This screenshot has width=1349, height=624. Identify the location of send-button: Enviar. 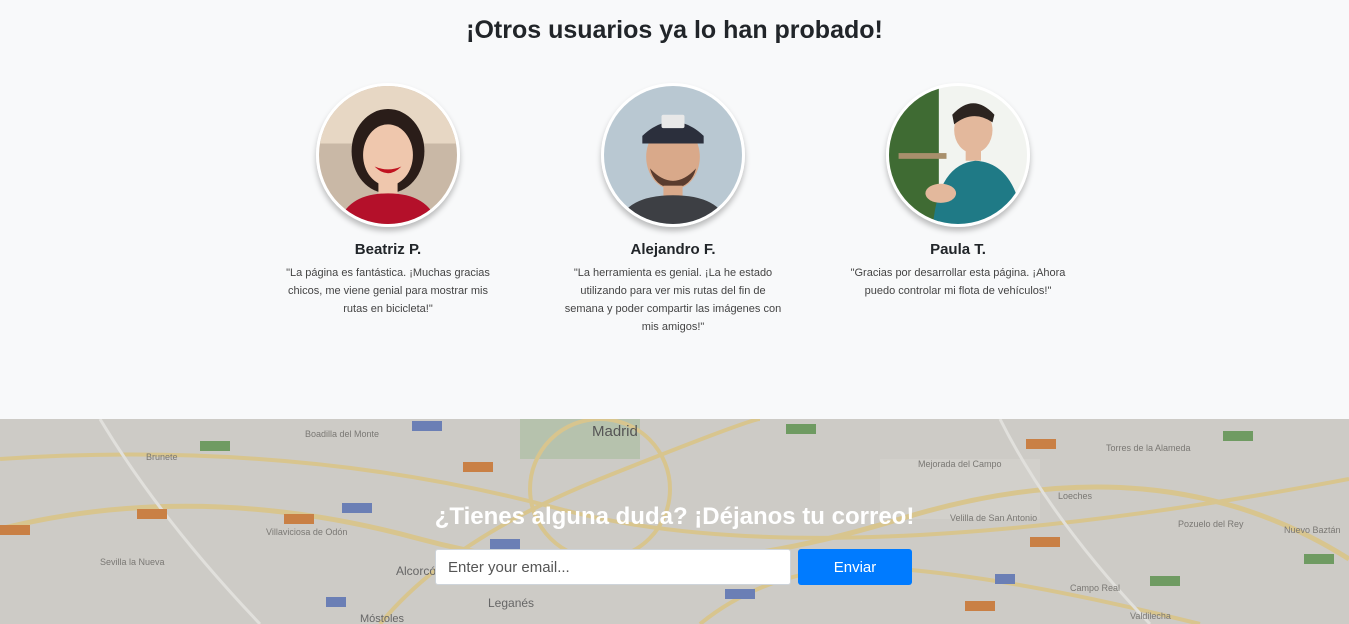
(855, 567).